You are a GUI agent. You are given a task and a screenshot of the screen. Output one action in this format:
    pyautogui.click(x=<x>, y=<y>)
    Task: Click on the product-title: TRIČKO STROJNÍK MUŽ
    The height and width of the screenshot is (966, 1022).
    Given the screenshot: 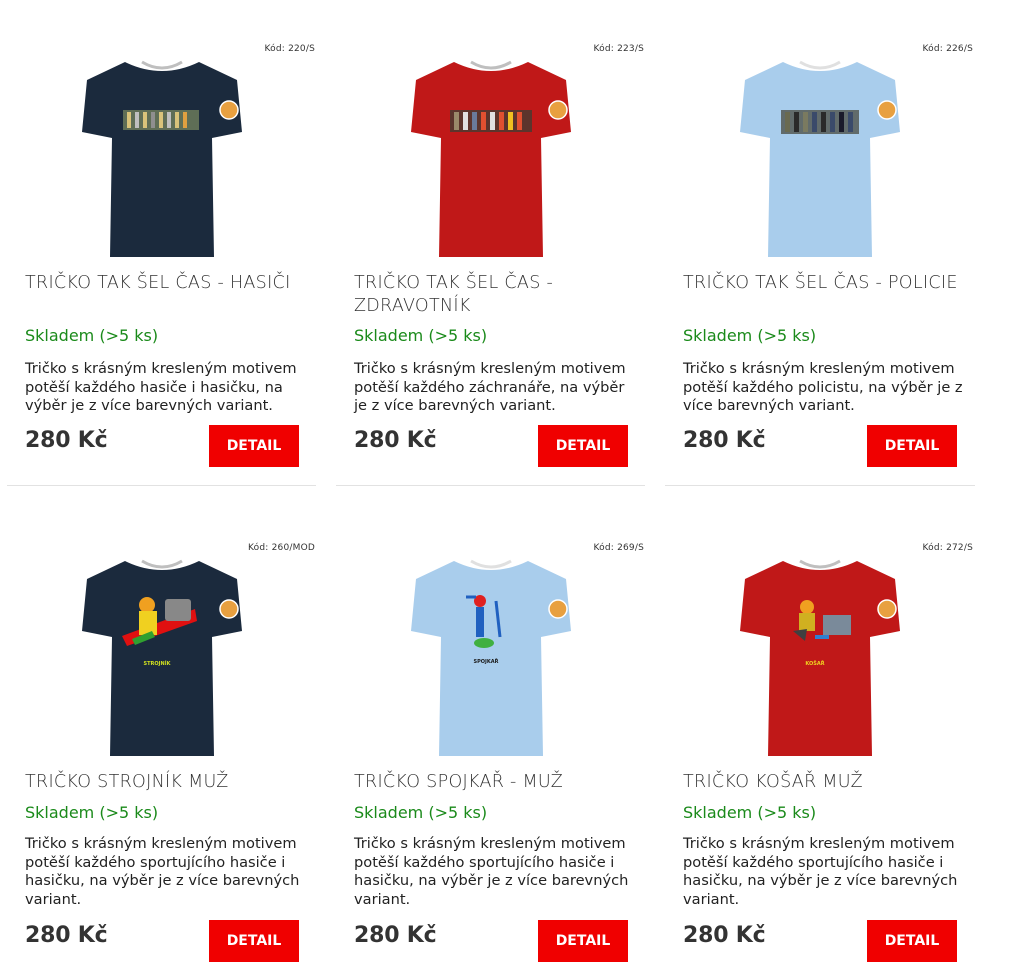 What is the action you would take?
    pyautogui.click(x=165, y=782)
    